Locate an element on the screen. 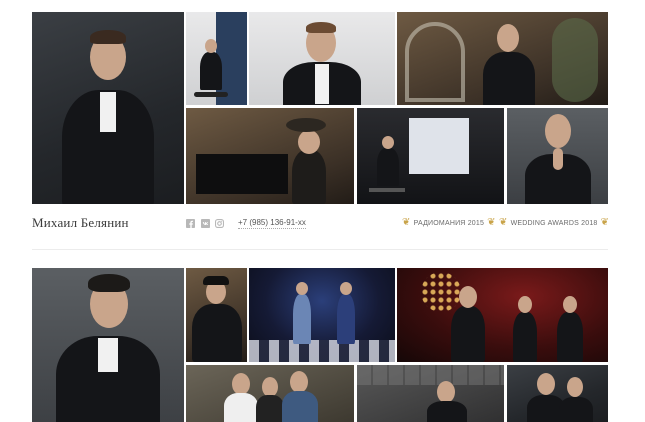  profile-1-photo-screen is located at coordinates (430, 156).